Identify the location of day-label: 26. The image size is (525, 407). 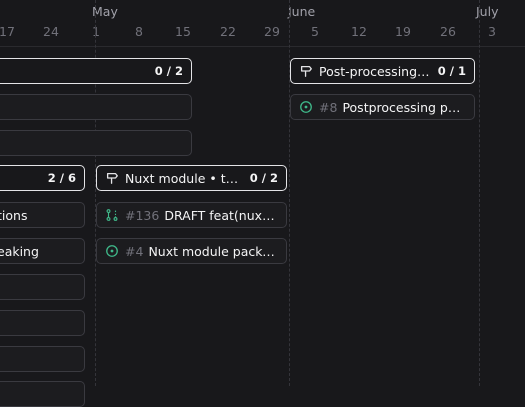
(448, 31).